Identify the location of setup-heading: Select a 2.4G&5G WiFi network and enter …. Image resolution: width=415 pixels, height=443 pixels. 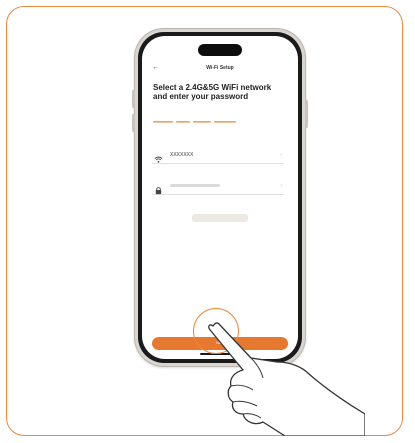
(212, 92).